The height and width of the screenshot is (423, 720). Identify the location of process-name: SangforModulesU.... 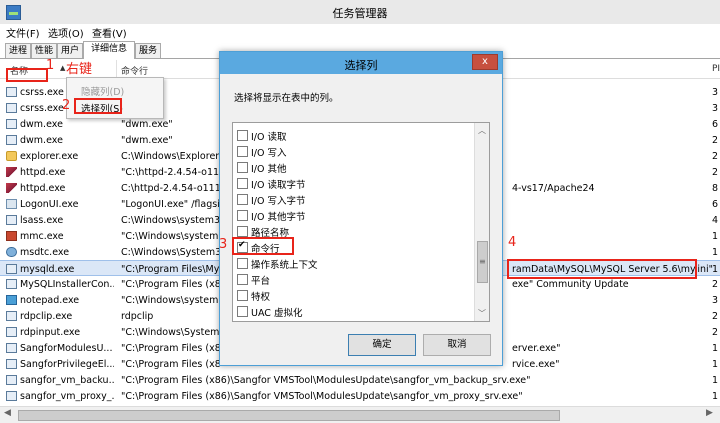
(66, 348).